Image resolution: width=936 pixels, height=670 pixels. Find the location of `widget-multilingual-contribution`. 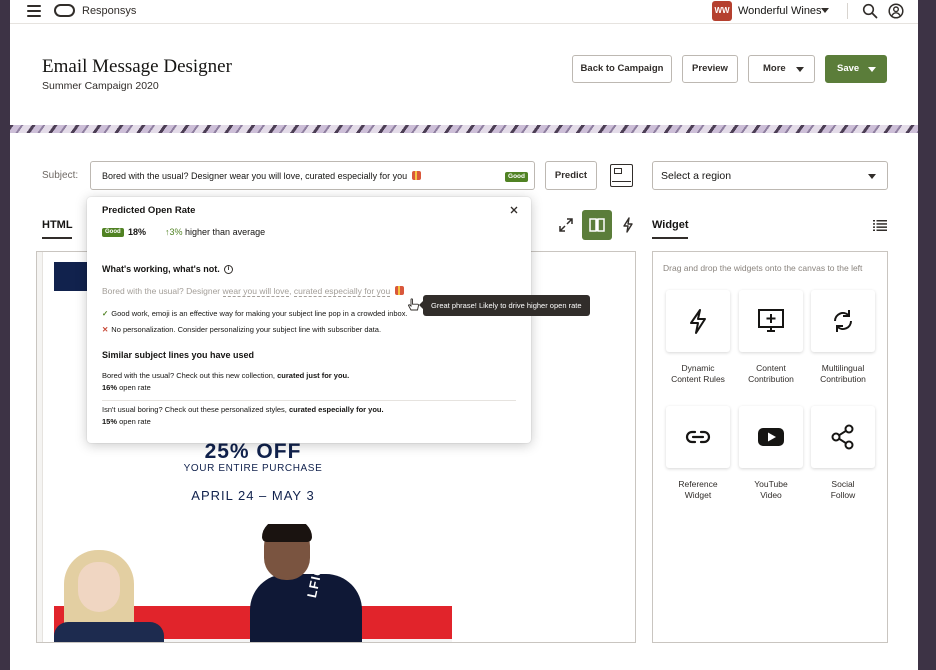

widget-multilingual-contribution is located at coordinates (843, 321).